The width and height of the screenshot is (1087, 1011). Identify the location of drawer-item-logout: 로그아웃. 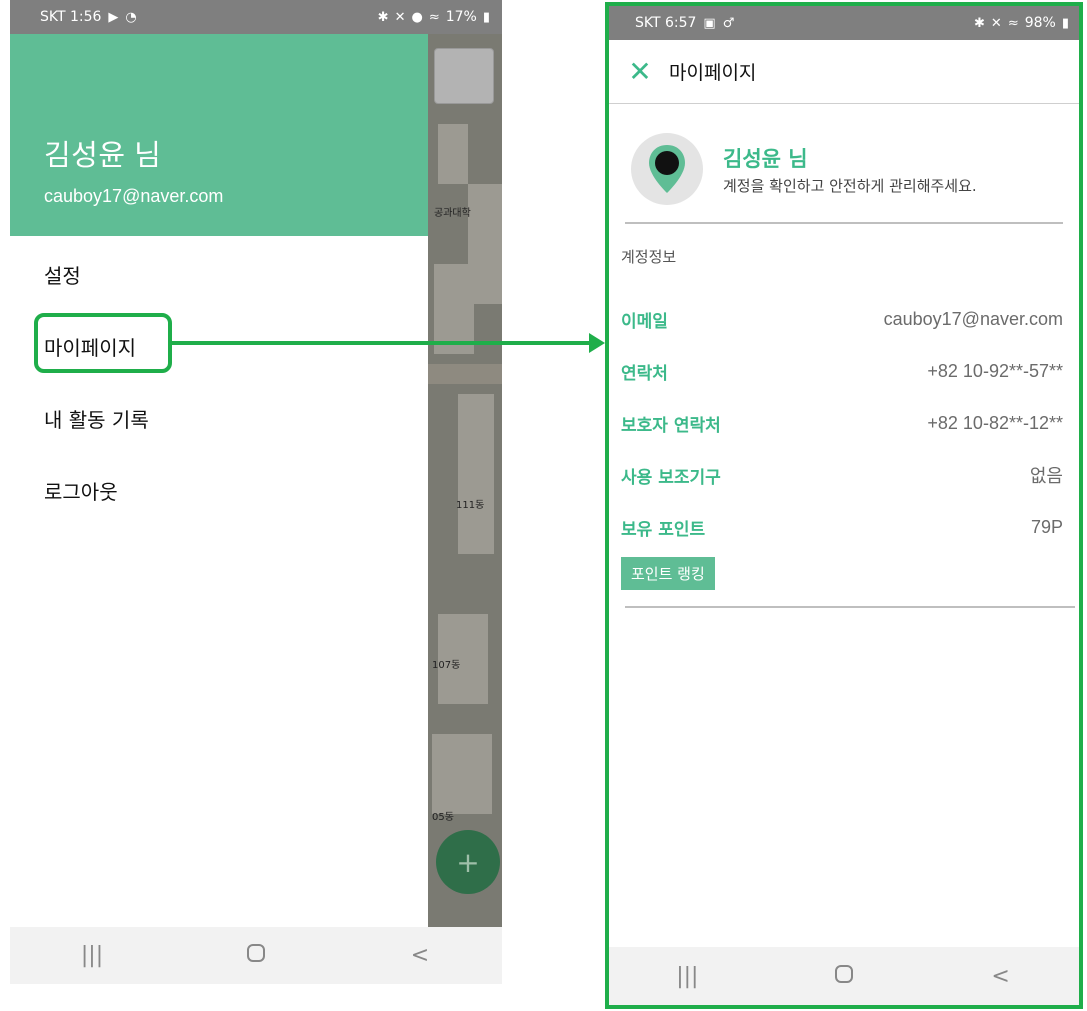
(219, 490).